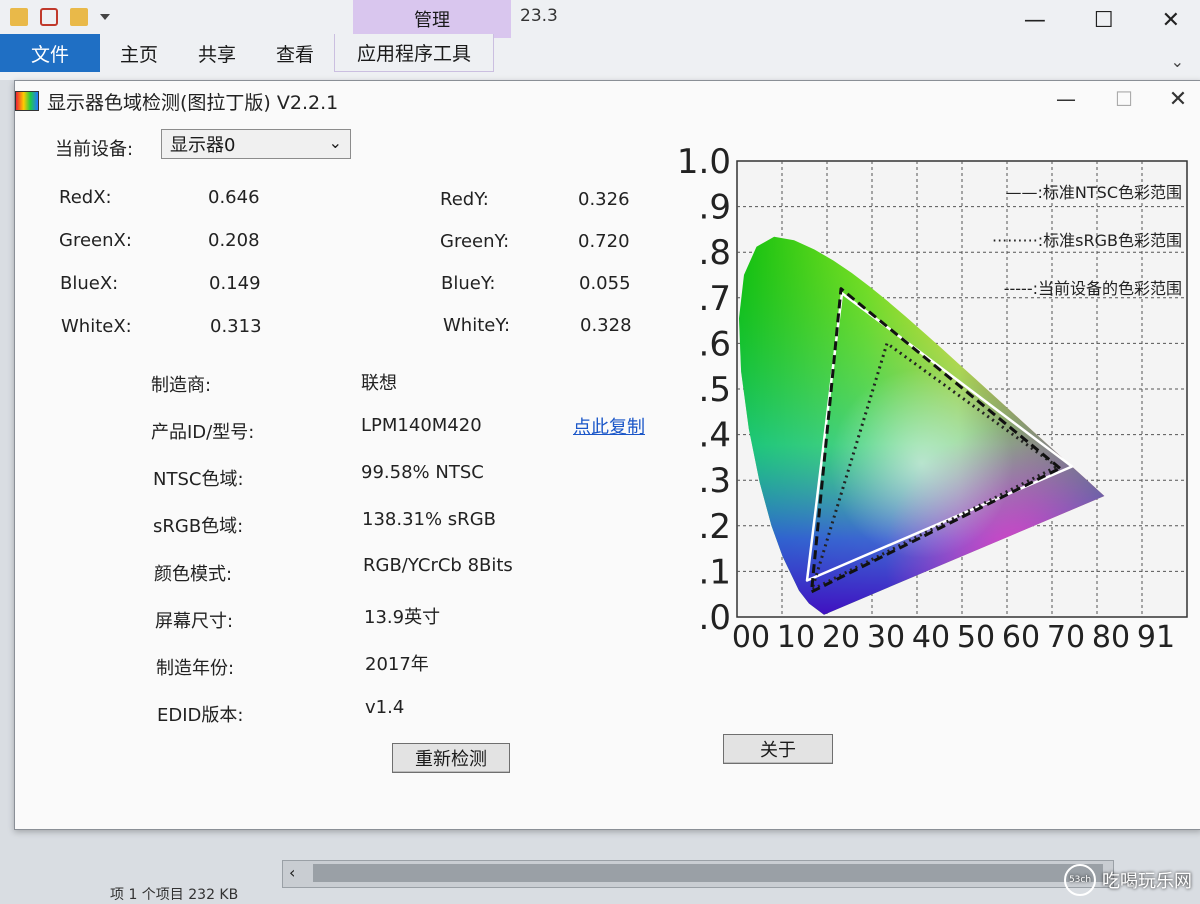  Describe the element at coordinates (60, 17) in the screenshot. I see `quick-access-toolbar` at that location.